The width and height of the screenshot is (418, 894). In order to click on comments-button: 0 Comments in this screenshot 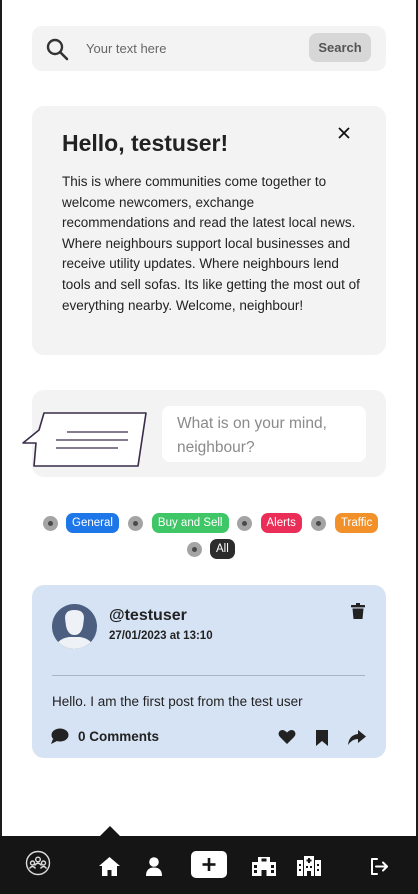, I will do `click(105, 736)`.